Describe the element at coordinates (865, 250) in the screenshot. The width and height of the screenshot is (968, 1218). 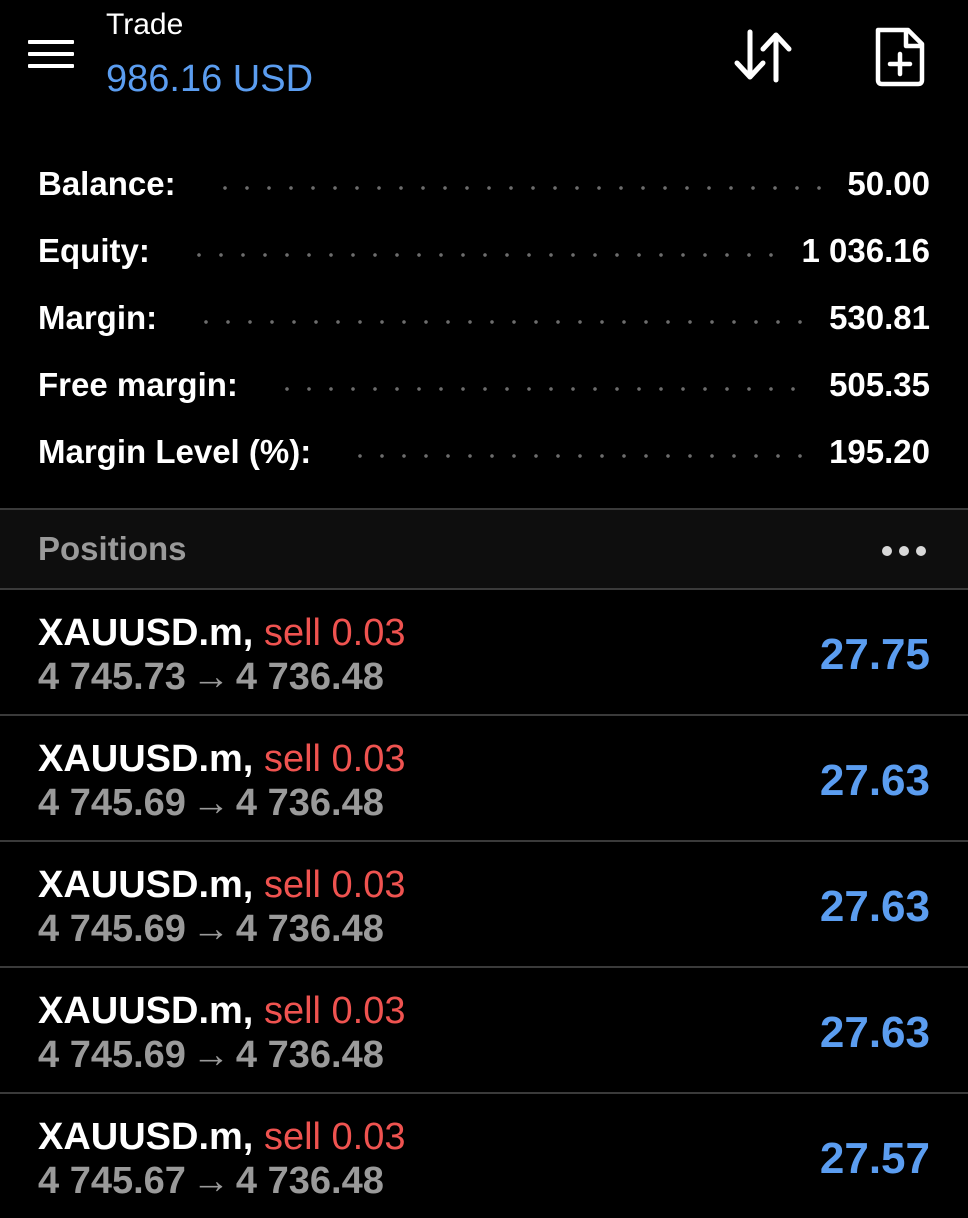
I see `summary-value: 1 036.16` at that location.